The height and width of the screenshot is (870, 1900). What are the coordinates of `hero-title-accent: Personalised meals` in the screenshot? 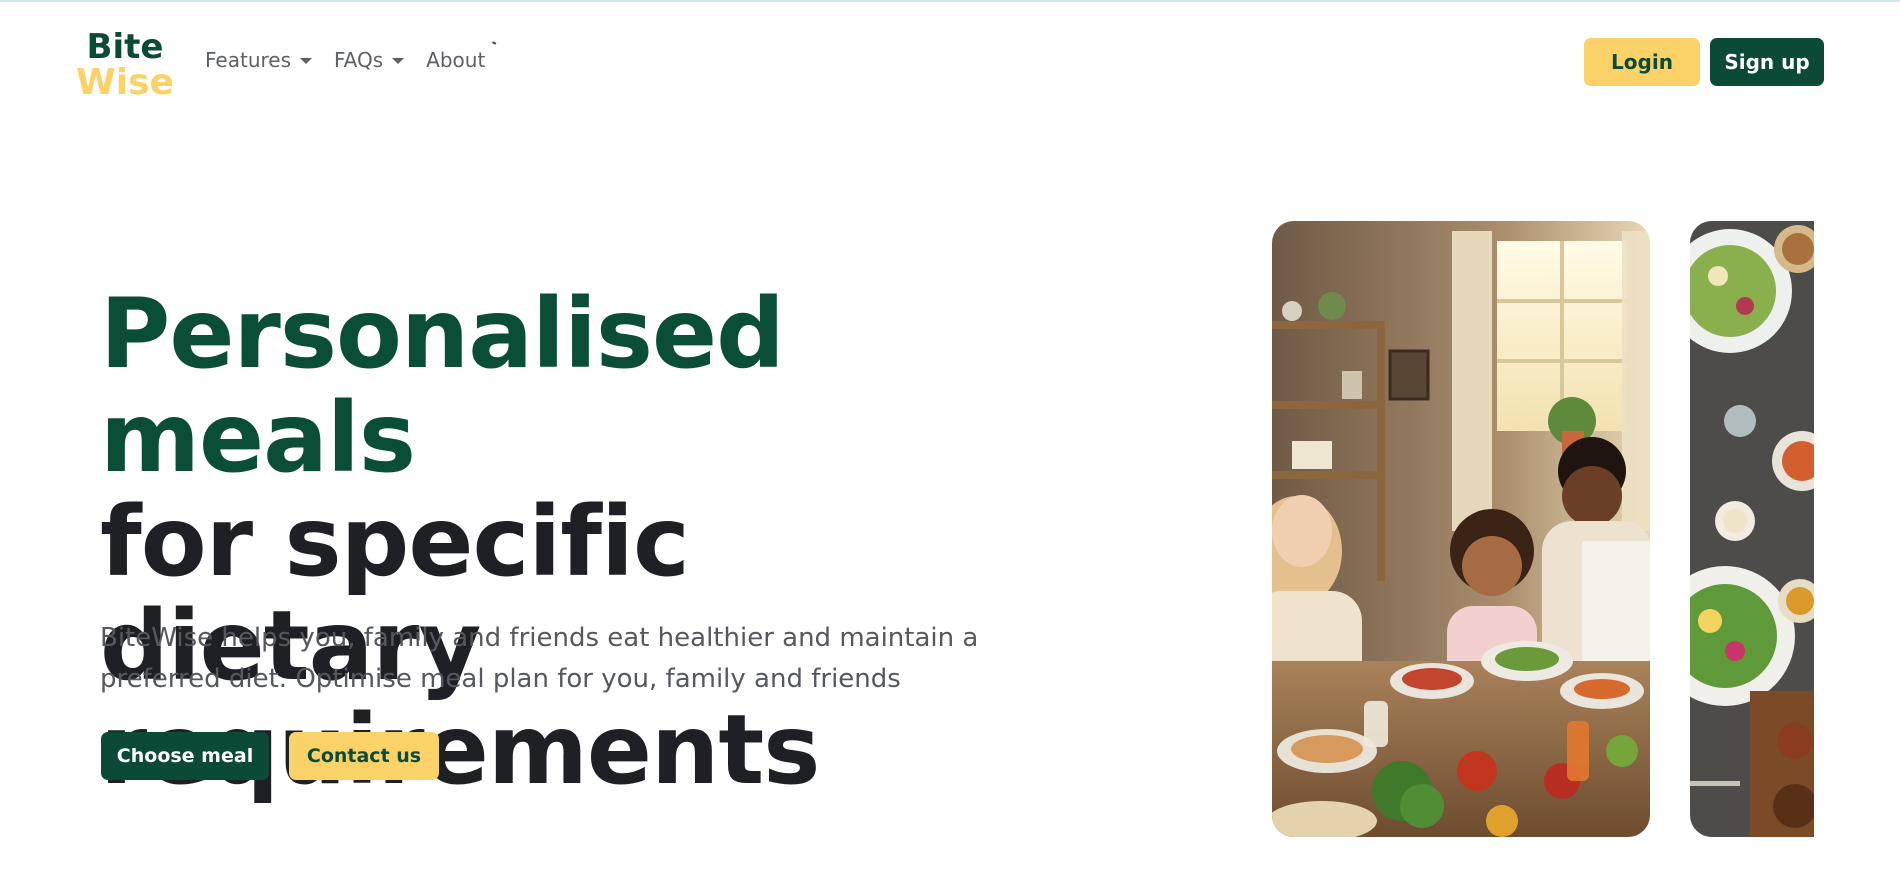 It's located at (442, 386).